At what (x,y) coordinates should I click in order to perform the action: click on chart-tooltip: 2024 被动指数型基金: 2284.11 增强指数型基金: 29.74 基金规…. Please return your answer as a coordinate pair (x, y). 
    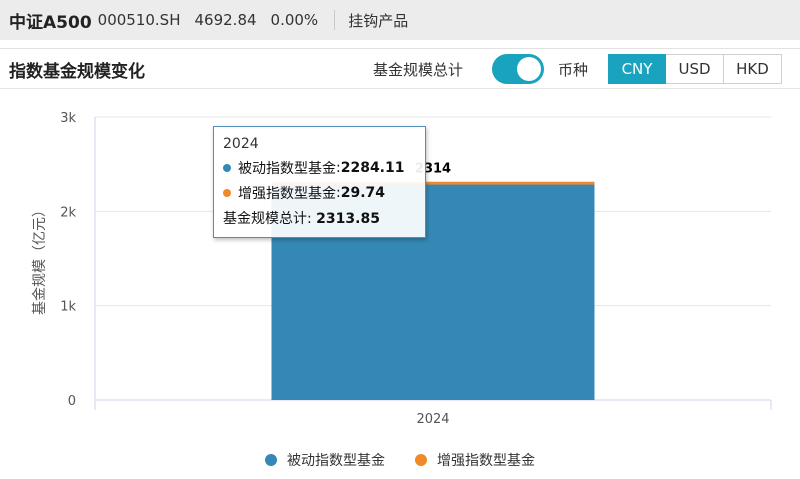
    Looking at the image, I should click on (319, 182).